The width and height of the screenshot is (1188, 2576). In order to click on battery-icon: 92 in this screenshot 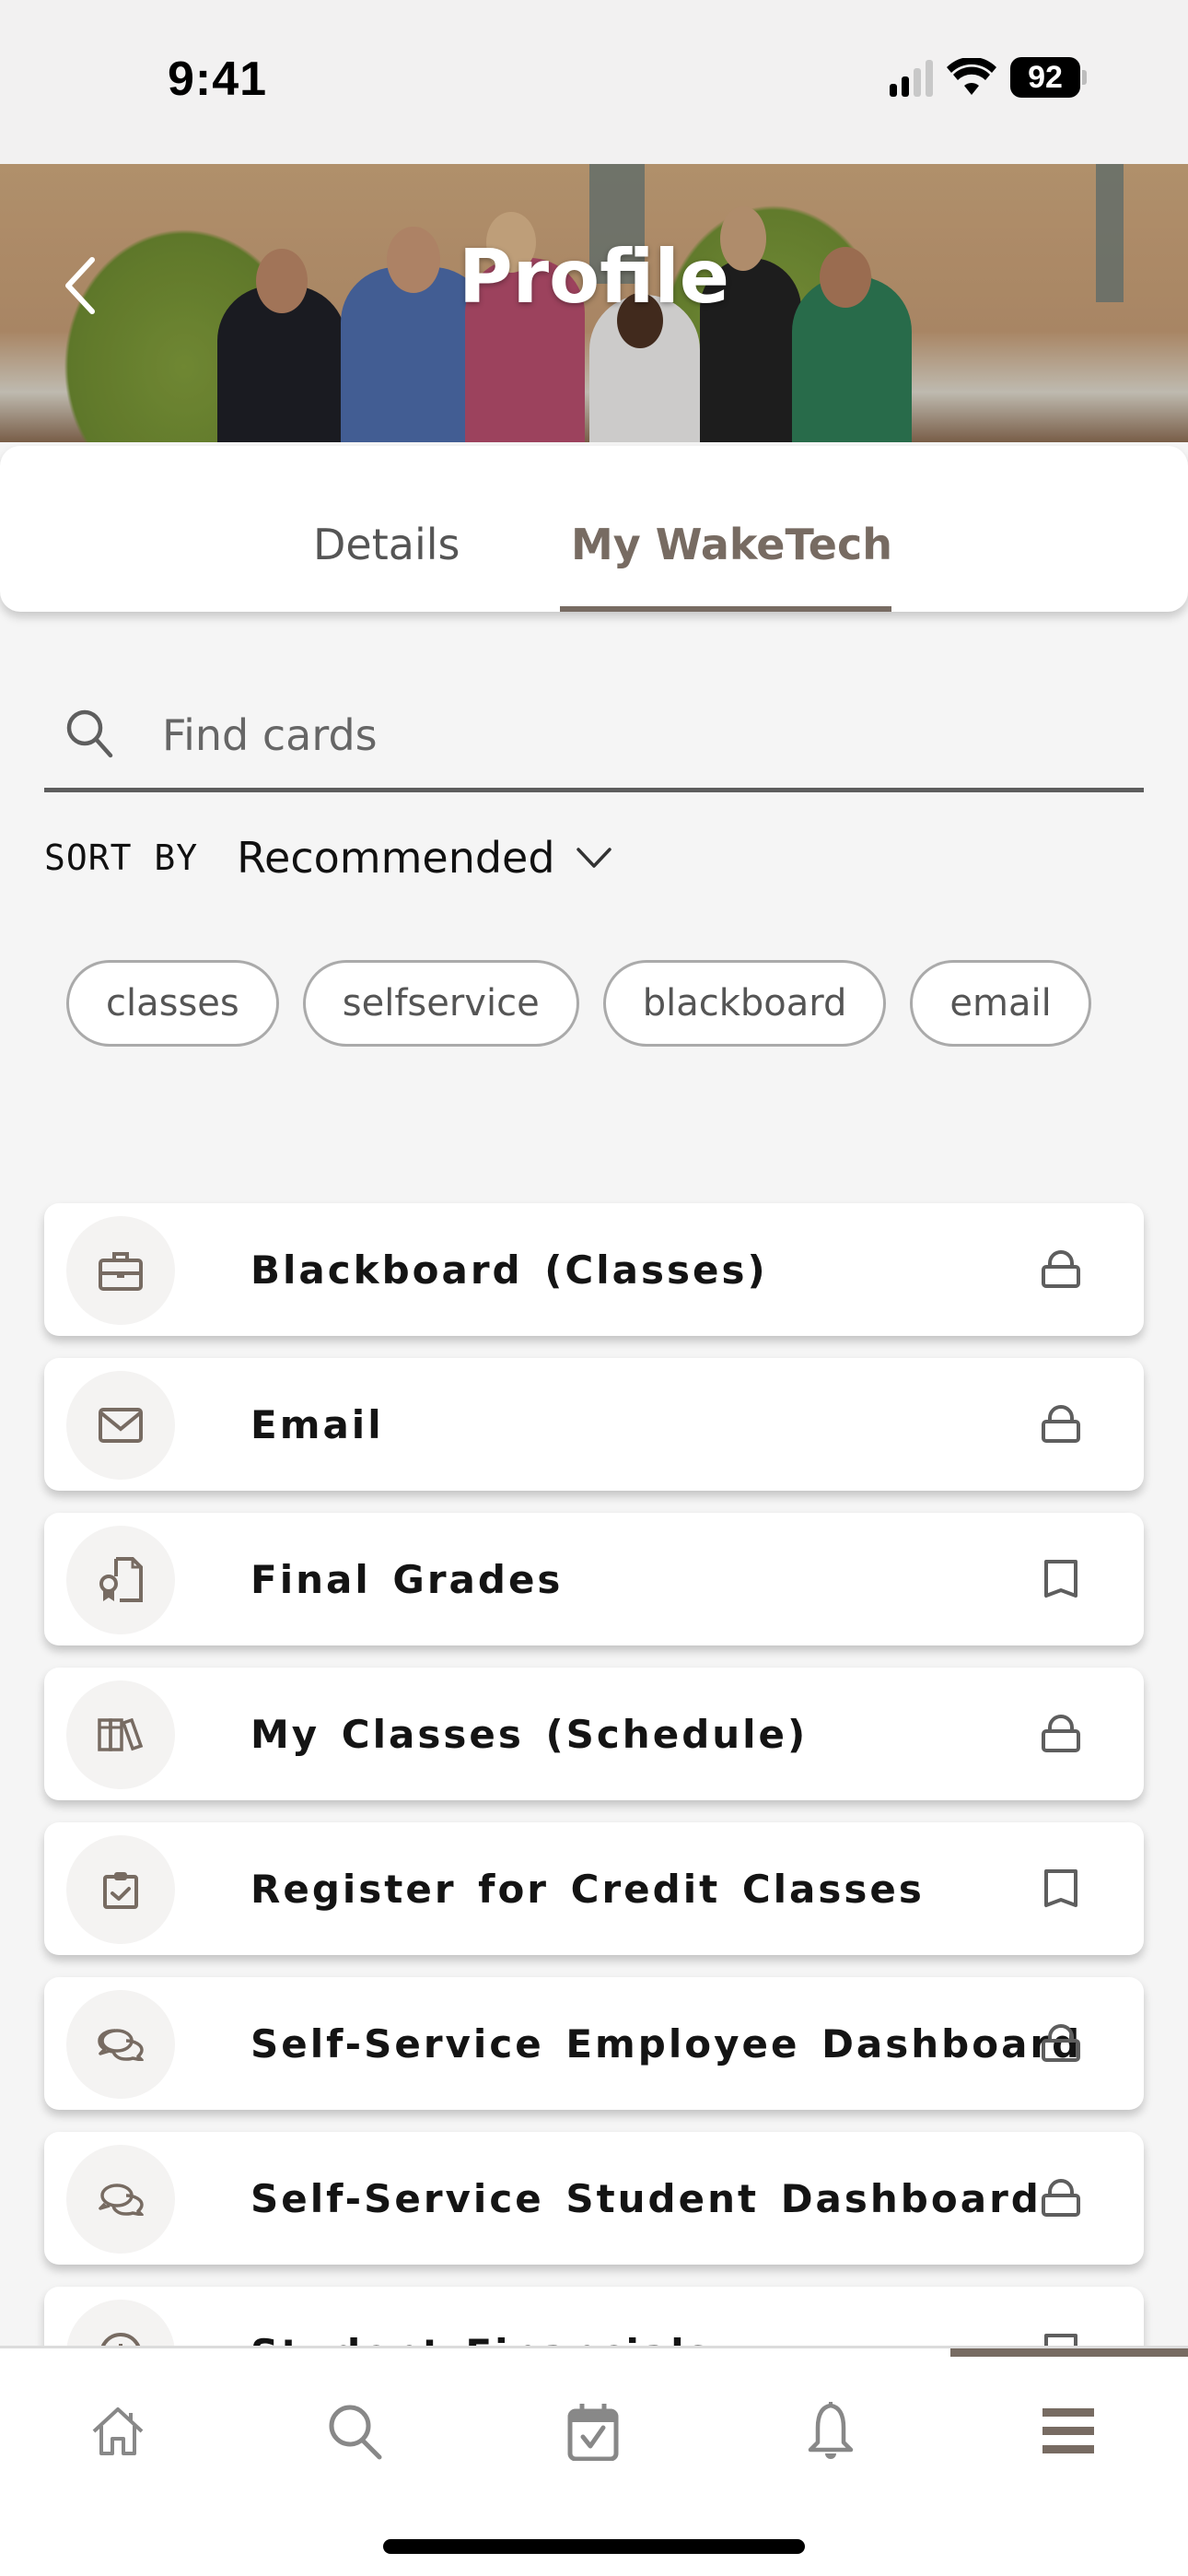, I will do `click(1048, 77)`.